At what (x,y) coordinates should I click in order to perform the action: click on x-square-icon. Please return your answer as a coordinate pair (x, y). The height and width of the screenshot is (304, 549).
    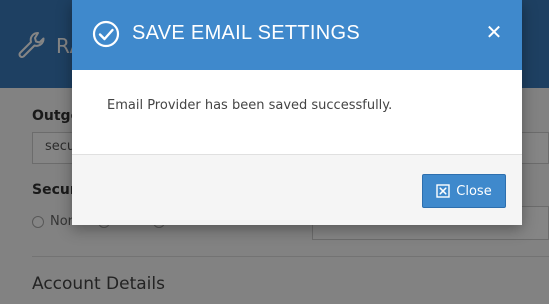
    Looking at the image, I should click on (443, 191).